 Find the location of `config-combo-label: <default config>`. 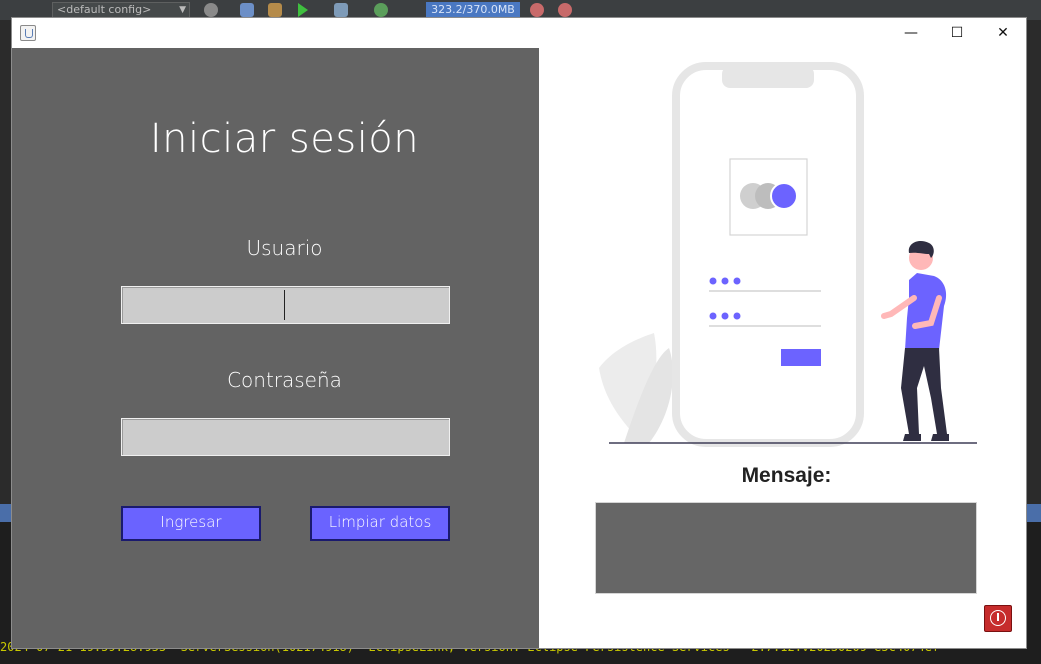

config-combo-label: <default config> is located at coordinates (104, 9).